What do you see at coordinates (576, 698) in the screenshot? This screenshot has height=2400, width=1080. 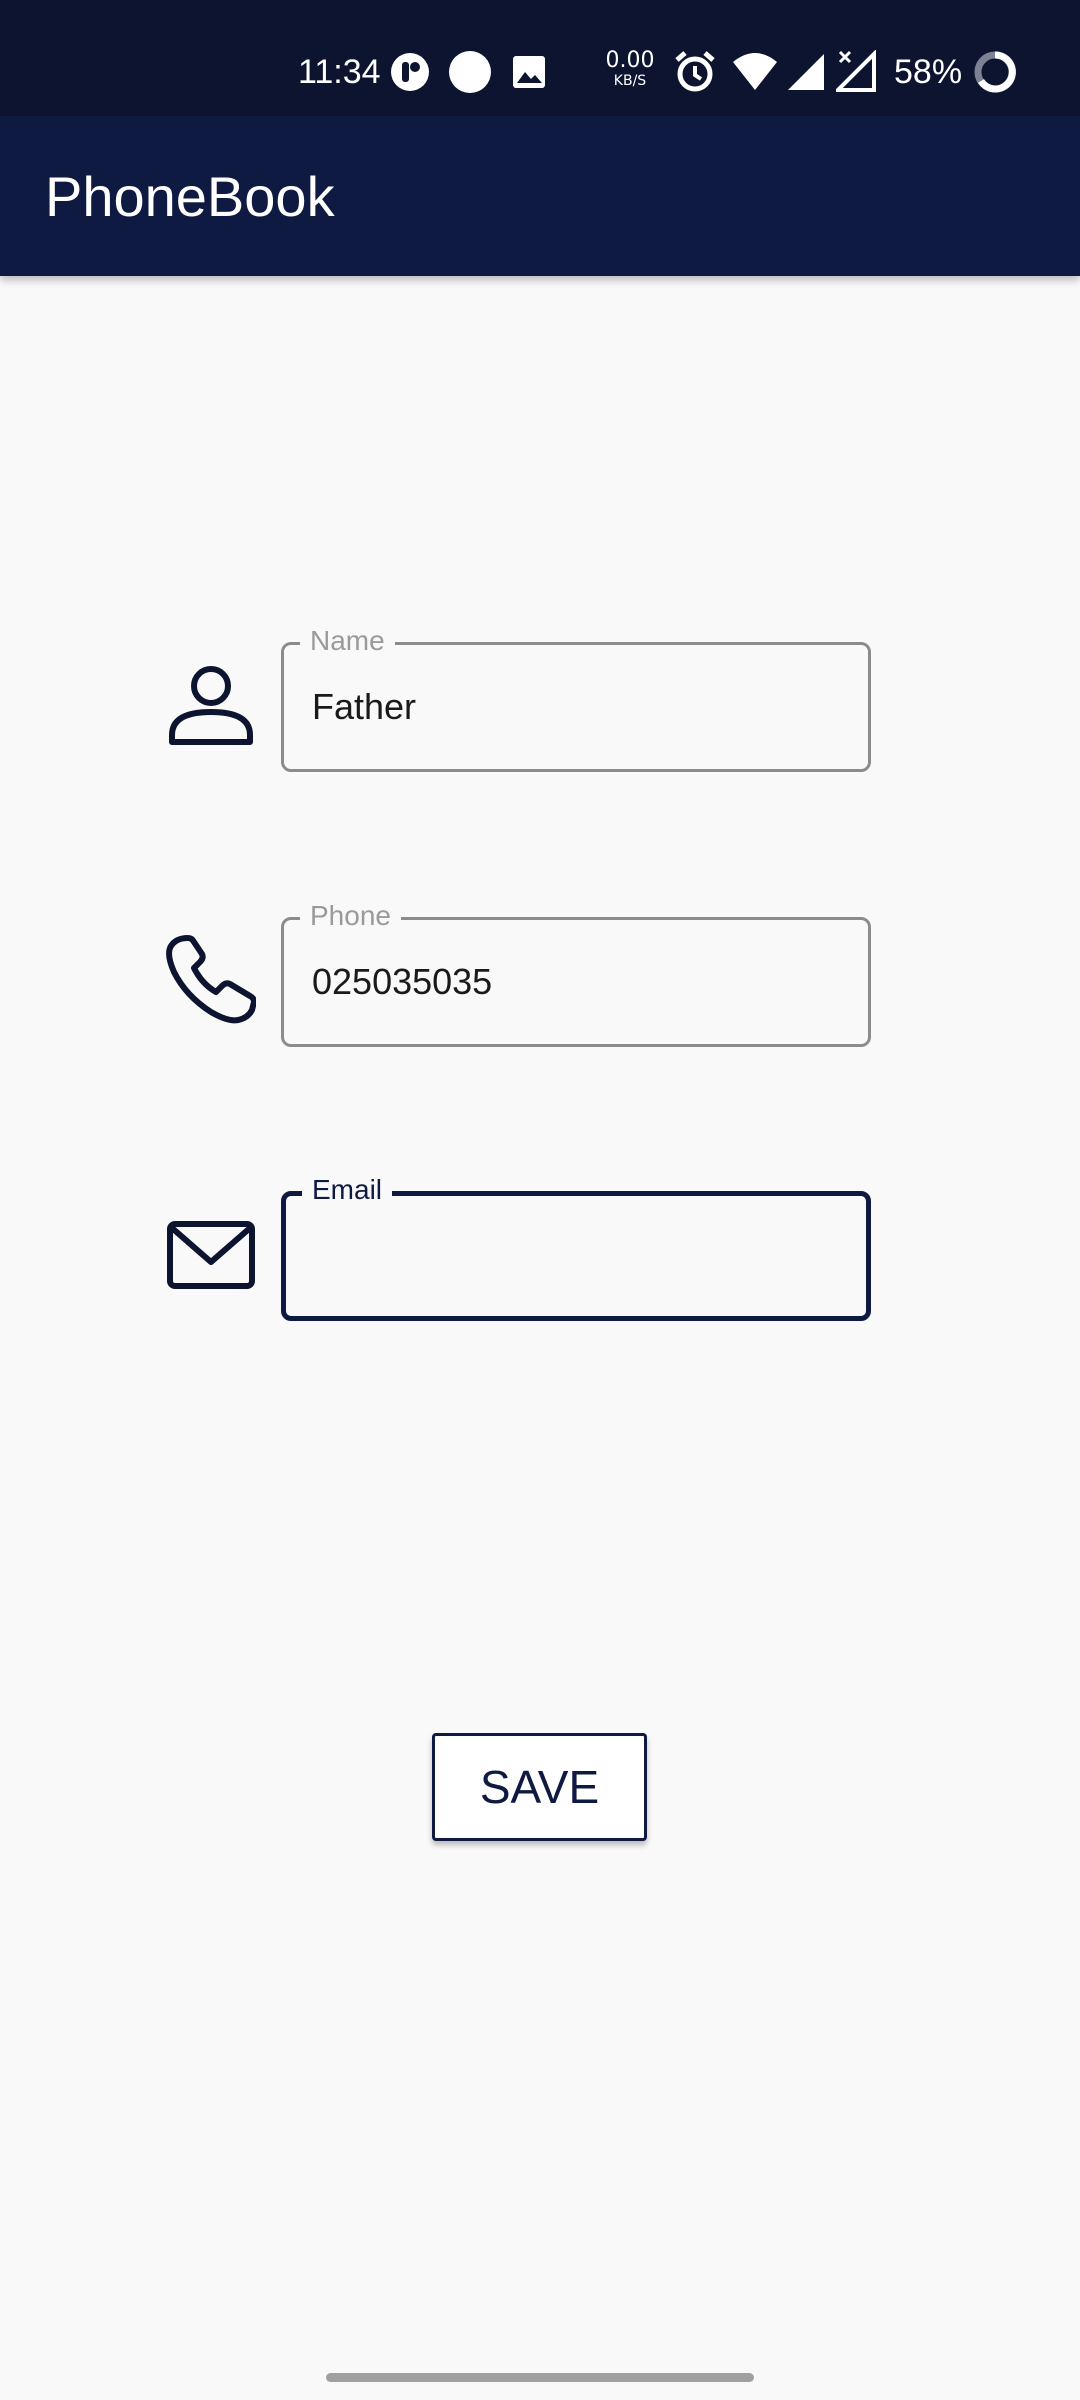 I see `name-field: Name Father` at bounding box center [576, 698].